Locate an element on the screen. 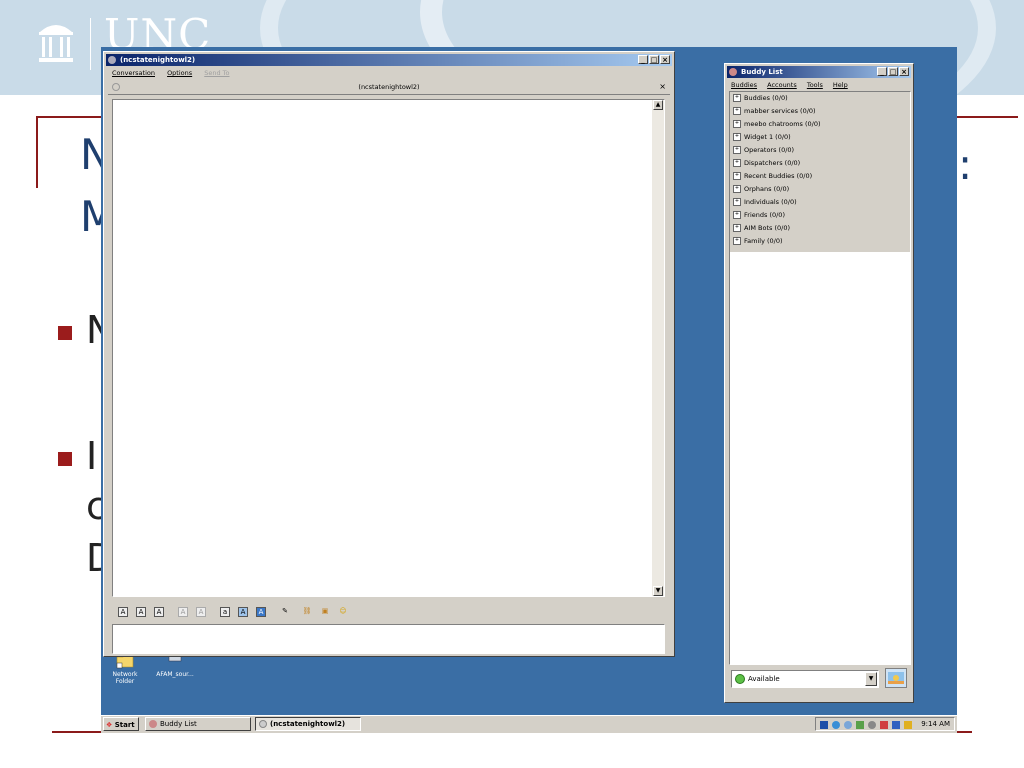 The image size is (1024, 768). status-label: Available is located at coordinates (764, 679).